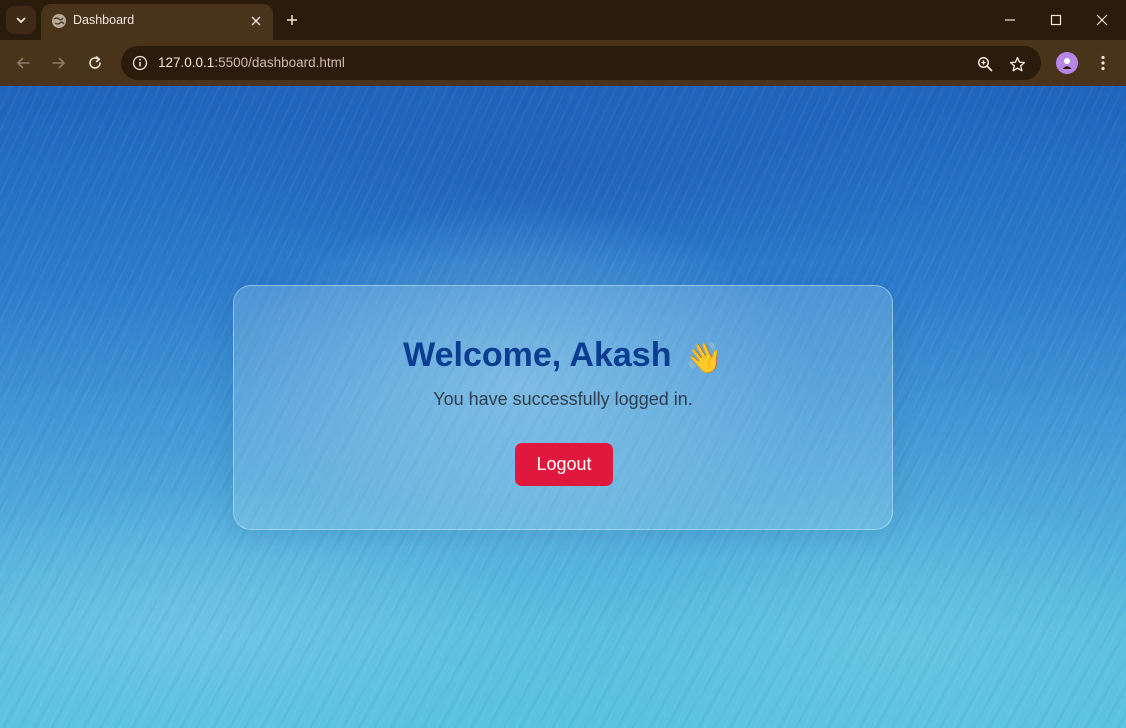 This screenshot has height=728, width=1126. What do you see at coordinates (186, 62) in the screenshot?
I see `url-host: 127.0.0.1` at bounding box center [186, 62].